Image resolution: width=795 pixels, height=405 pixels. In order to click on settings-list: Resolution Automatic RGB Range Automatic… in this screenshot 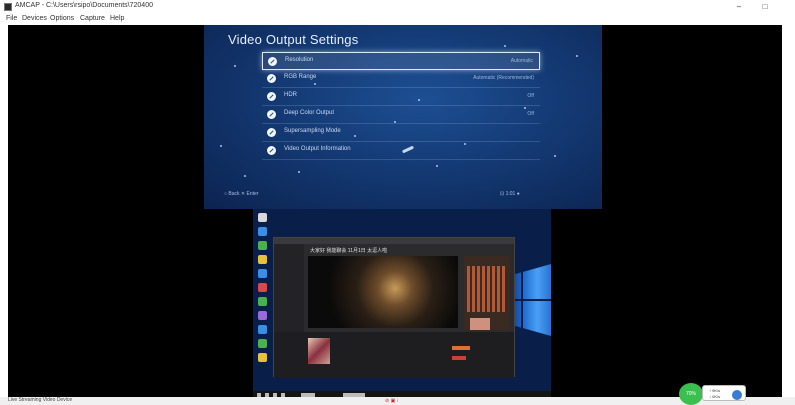, I will do `click(401, 106)`.